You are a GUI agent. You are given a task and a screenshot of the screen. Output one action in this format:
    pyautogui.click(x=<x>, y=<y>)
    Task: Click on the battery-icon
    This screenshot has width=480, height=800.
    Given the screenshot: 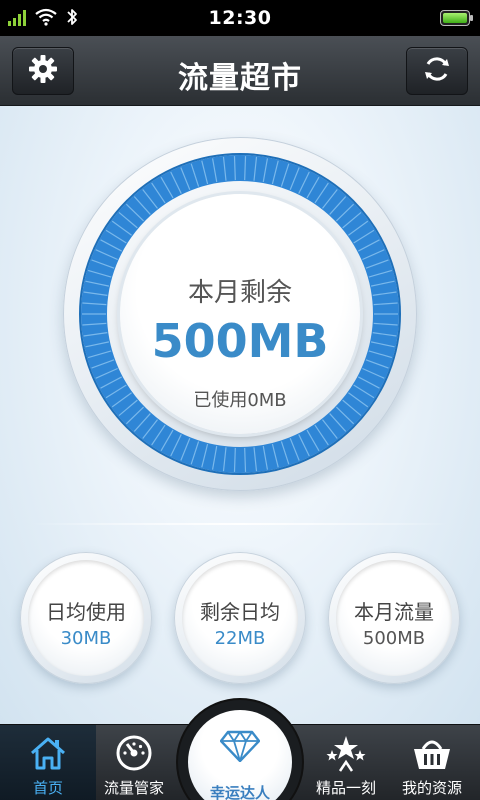 What is the action you would take?
    pyautogui.click(x=456, y=18)
    